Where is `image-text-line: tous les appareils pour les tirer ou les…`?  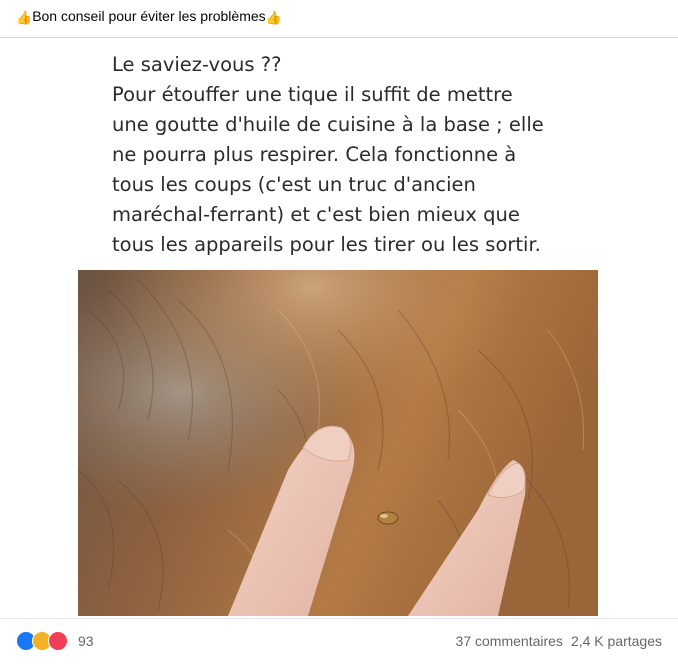 image-text-line: tous les appareils pour les tirer ou les… is located at coordinates (326, 244).